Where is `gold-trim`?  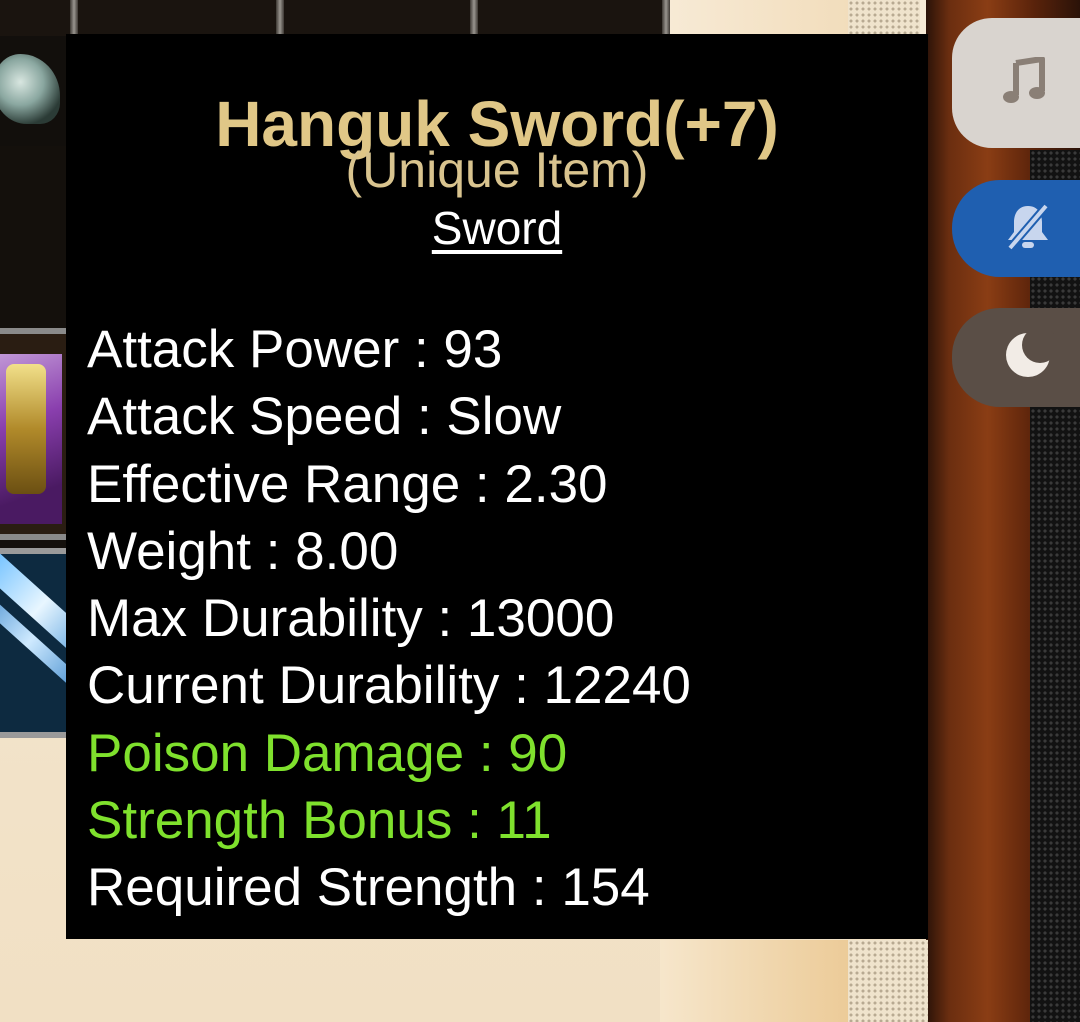 gold-trim is located at coordinates (26, 429).